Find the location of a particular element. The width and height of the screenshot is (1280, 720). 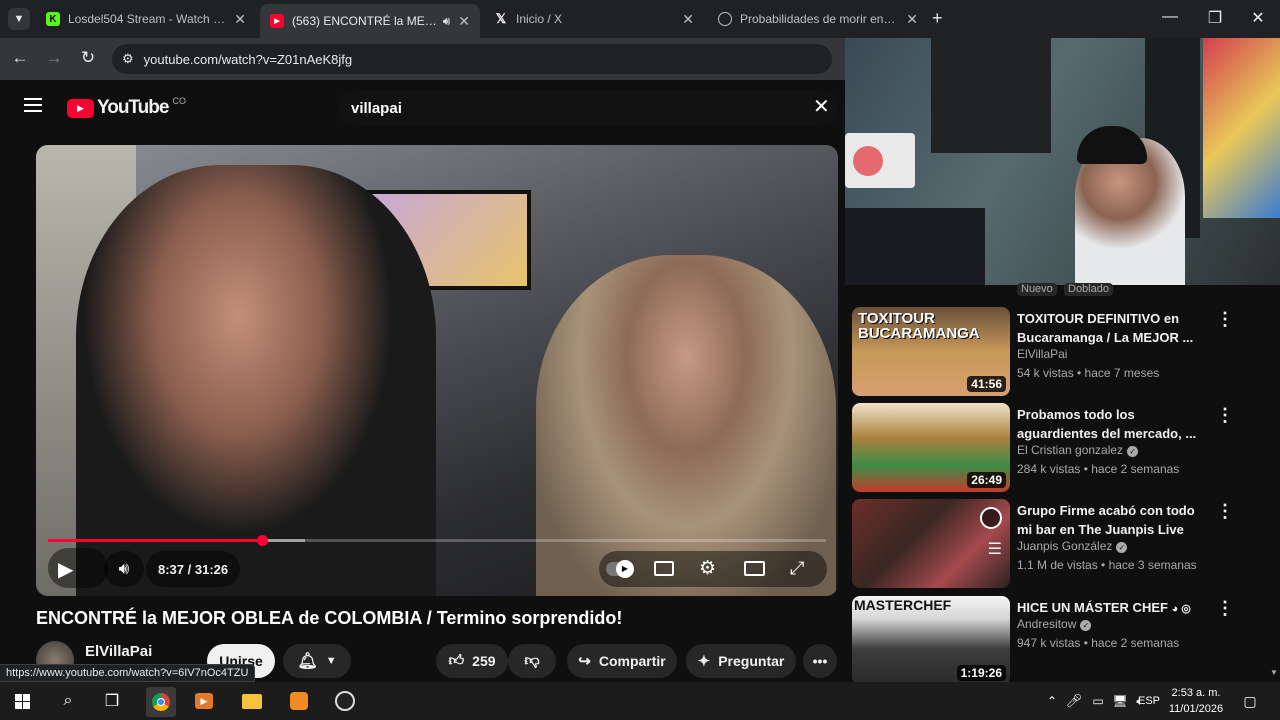

reload-button: ↻ is located at coordinates (88, 58).